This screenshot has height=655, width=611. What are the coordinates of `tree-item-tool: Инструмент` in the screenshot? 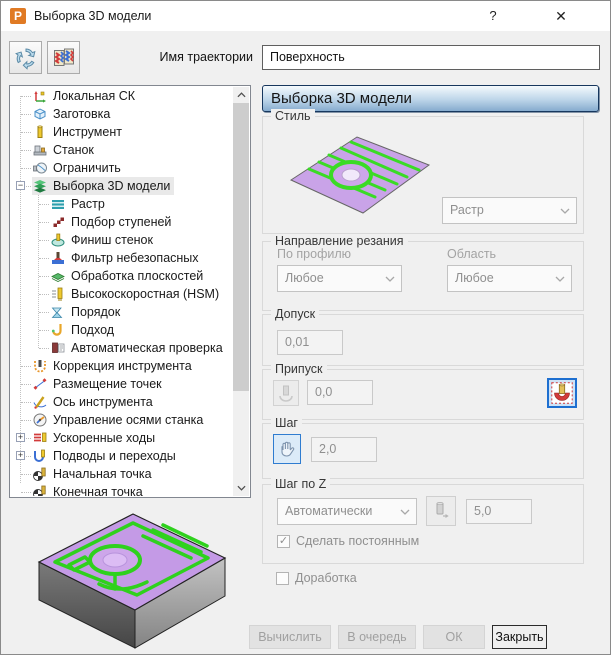 It's located at (121, 132).